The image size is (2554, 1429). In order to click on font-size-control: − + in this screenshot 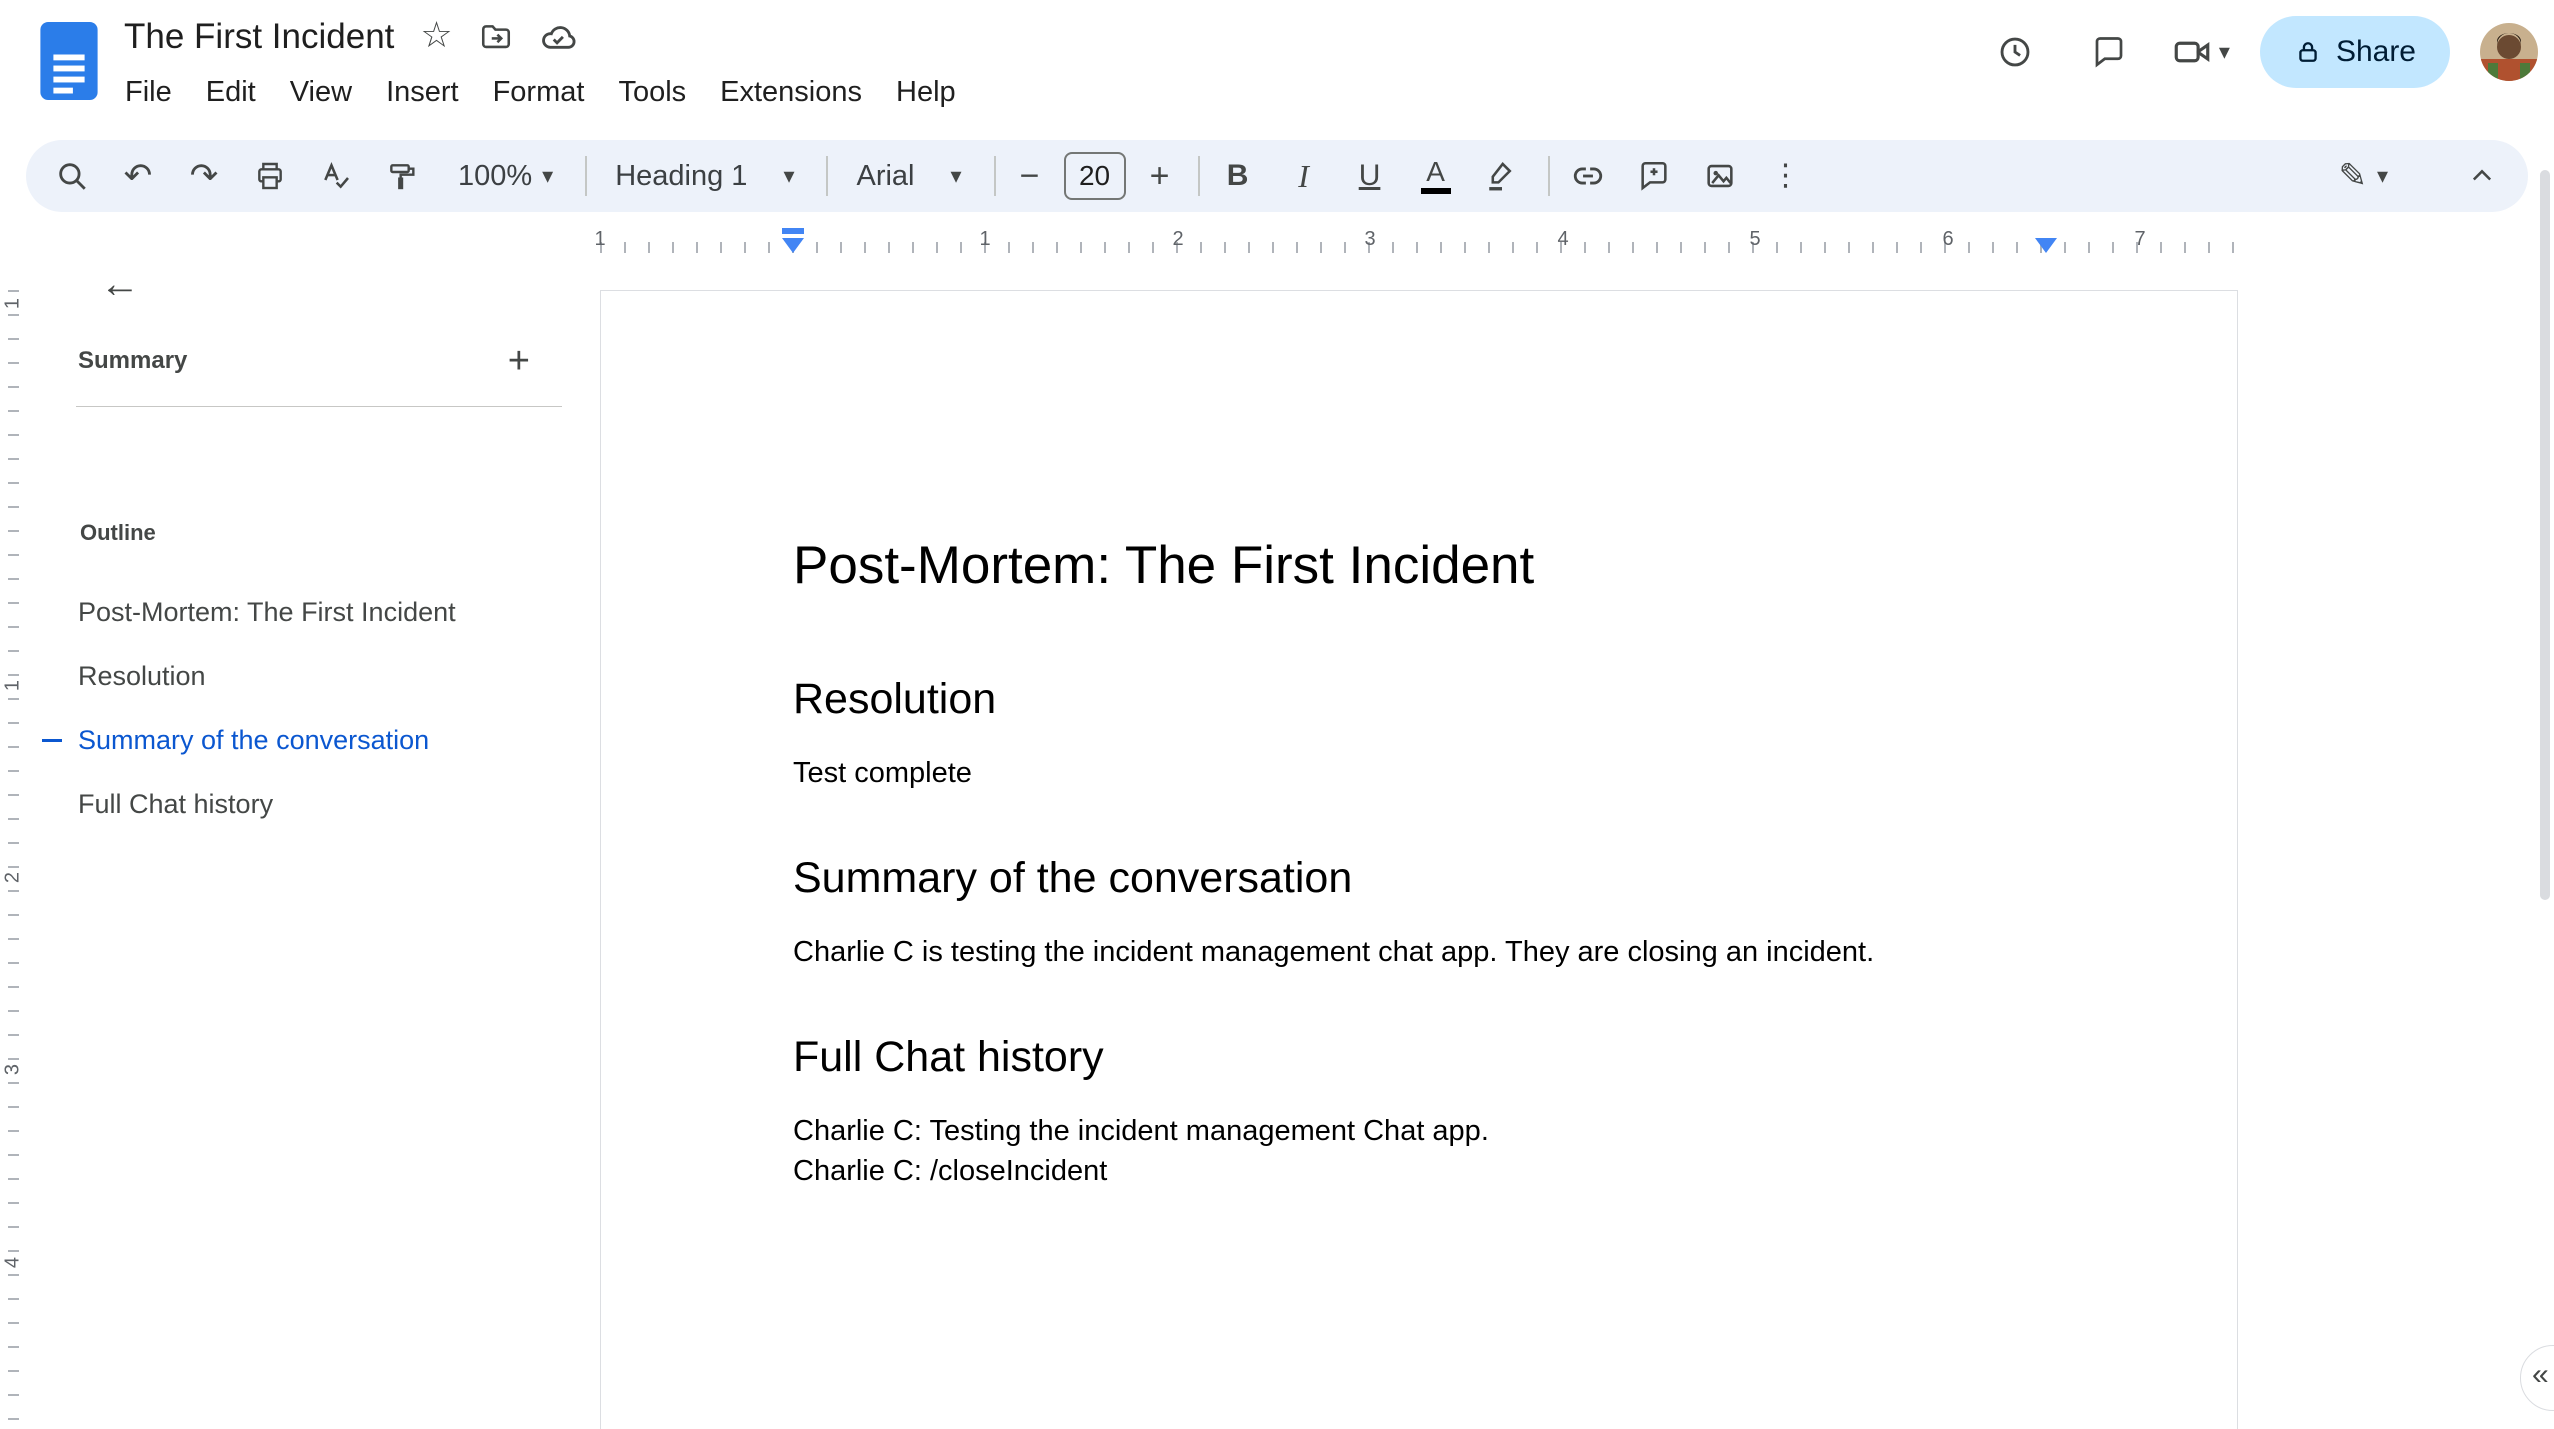, I will do `click(1095, 176)`.